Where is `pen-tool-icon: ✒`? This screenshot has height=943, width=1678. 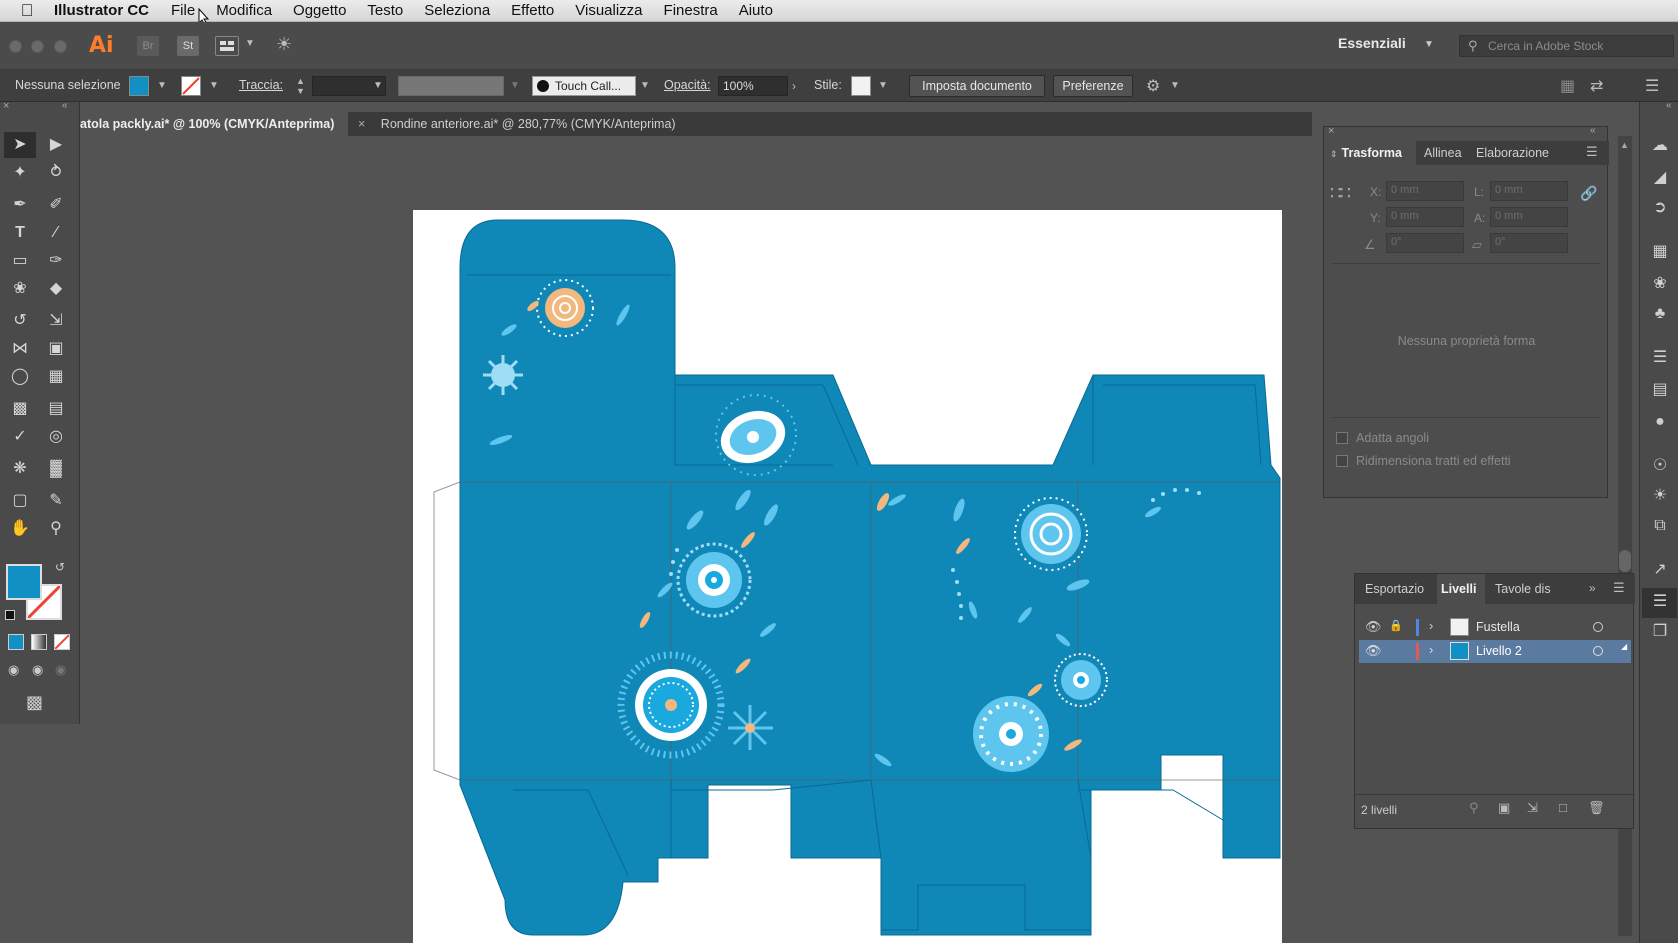
pen-tool-icon: ✒ is located at coordinates (20, 205).